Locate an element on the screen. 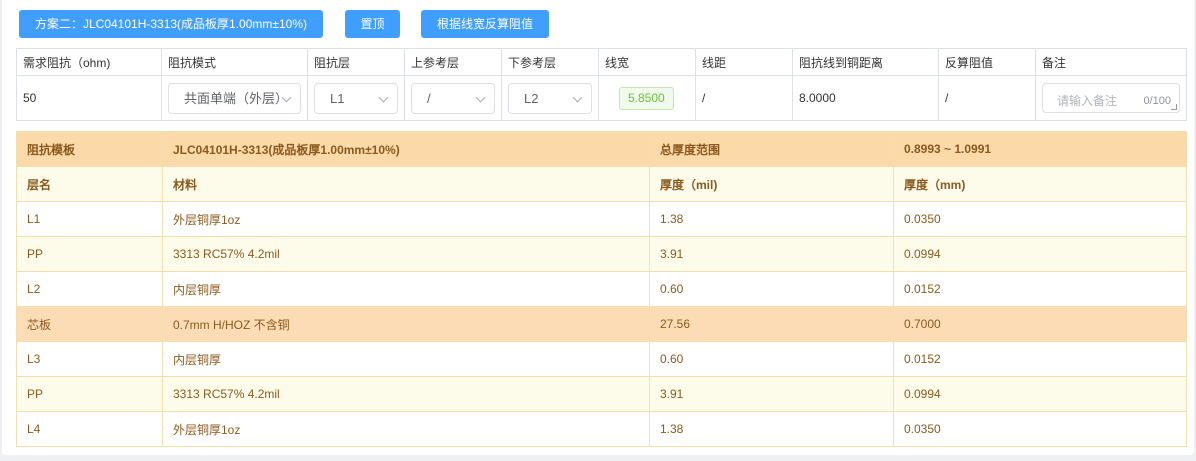 The height and width of the screenshot is (461, 1196). header-upper-ref: 上参考层 is located at coordinates (453, 62).